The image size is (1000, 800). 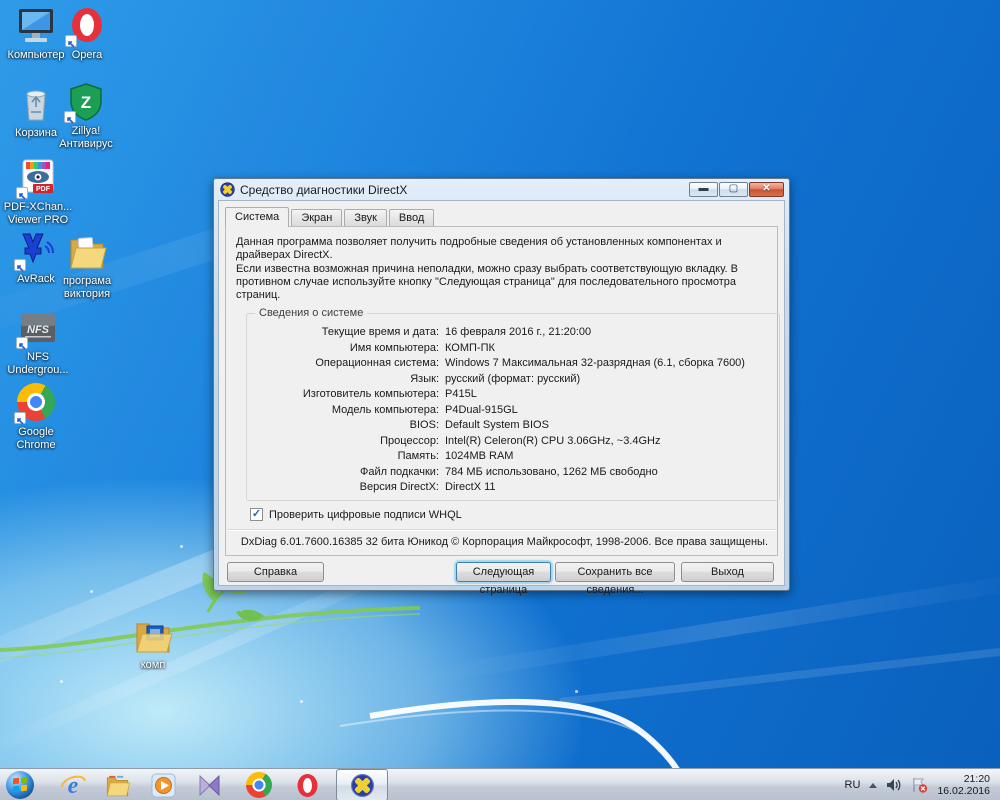 What do you see at coordinates (399, 487) in the screenshot?
I see `info-label: Версия DirectX:` at bounding box center [399, 487].